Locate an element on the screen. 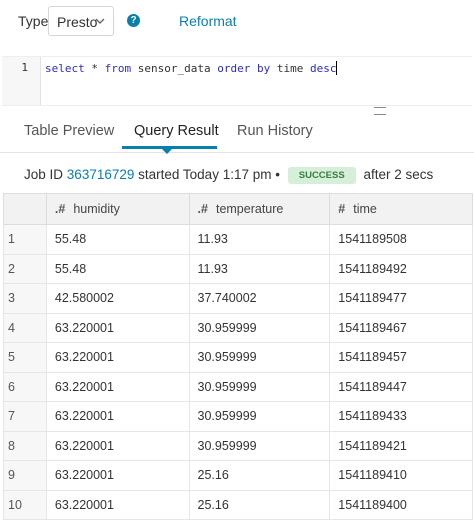 This screenshot has width=474, height=520. result-tabs: Table Preview Query Result Run History is located at coordinates (237, 134).